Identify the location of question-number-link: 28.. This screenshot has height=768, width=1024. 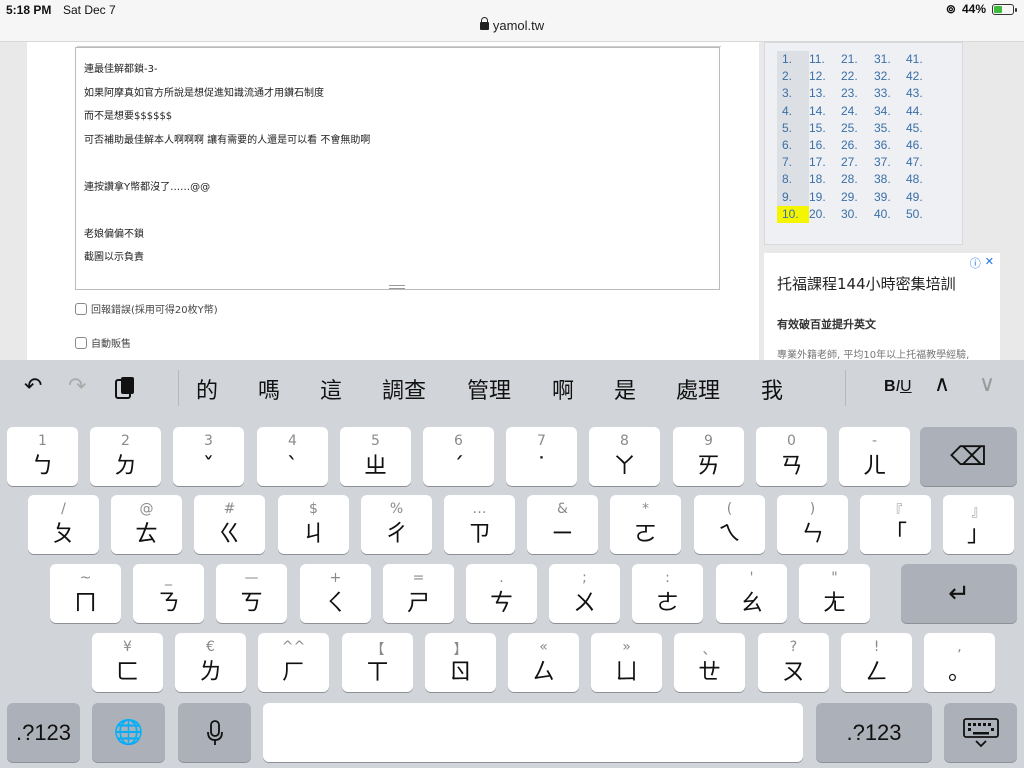
(857, 179).